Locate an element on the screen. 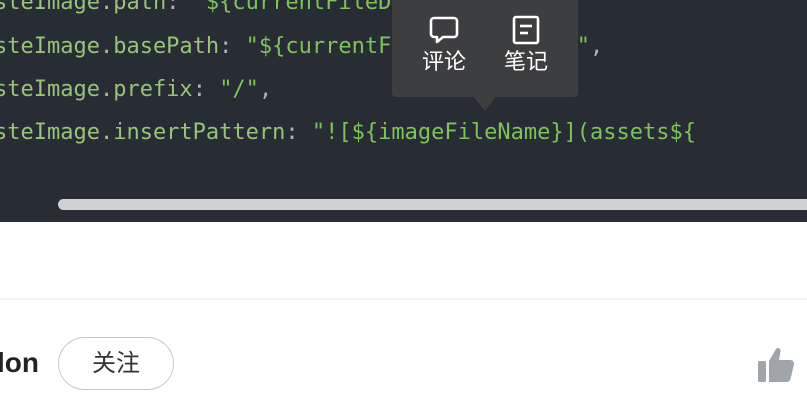  code-line: steImage.prefix: "/", is located at coordinates (136, 89).